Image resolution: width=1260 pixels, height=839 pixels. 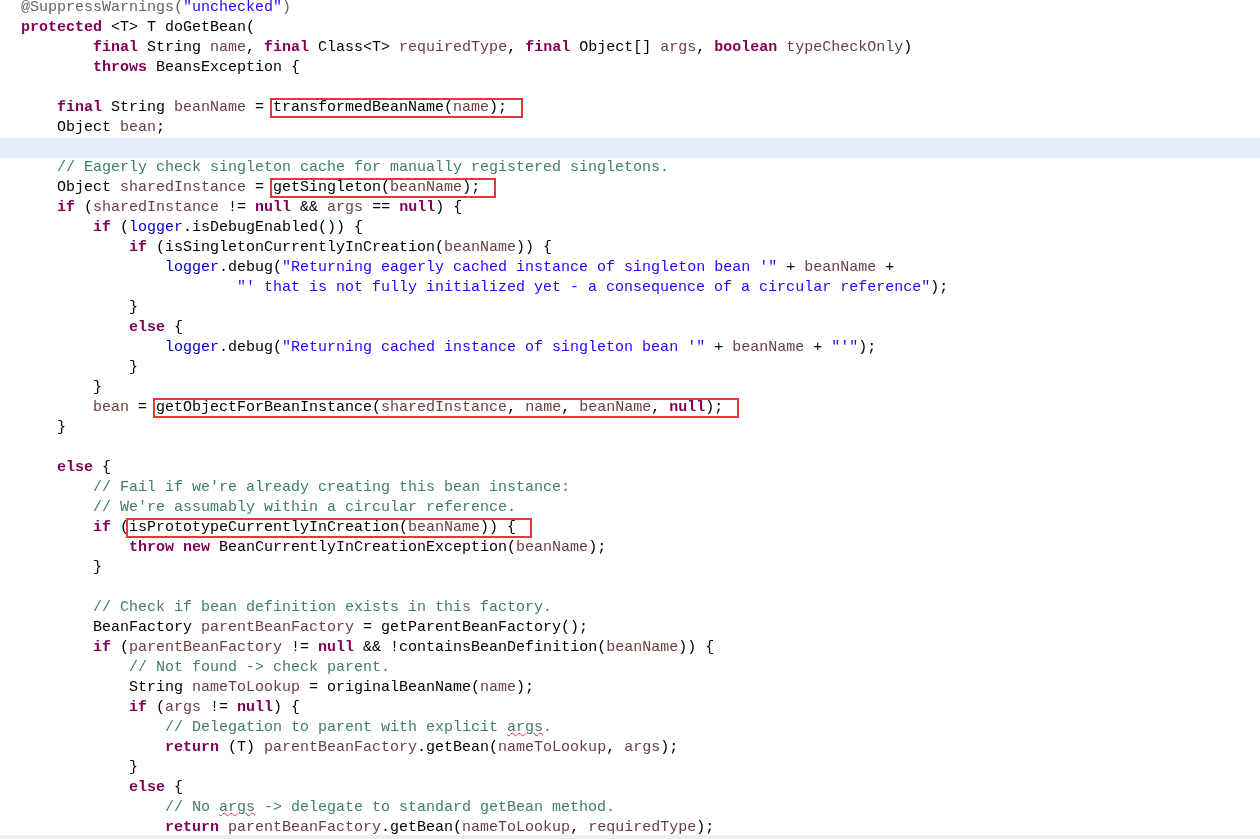 What do you see at coordinates (359, 728) in the screenshot?
I see `code-line: // Delegation to parent with explicit args.` at bounding box center [359, 728].